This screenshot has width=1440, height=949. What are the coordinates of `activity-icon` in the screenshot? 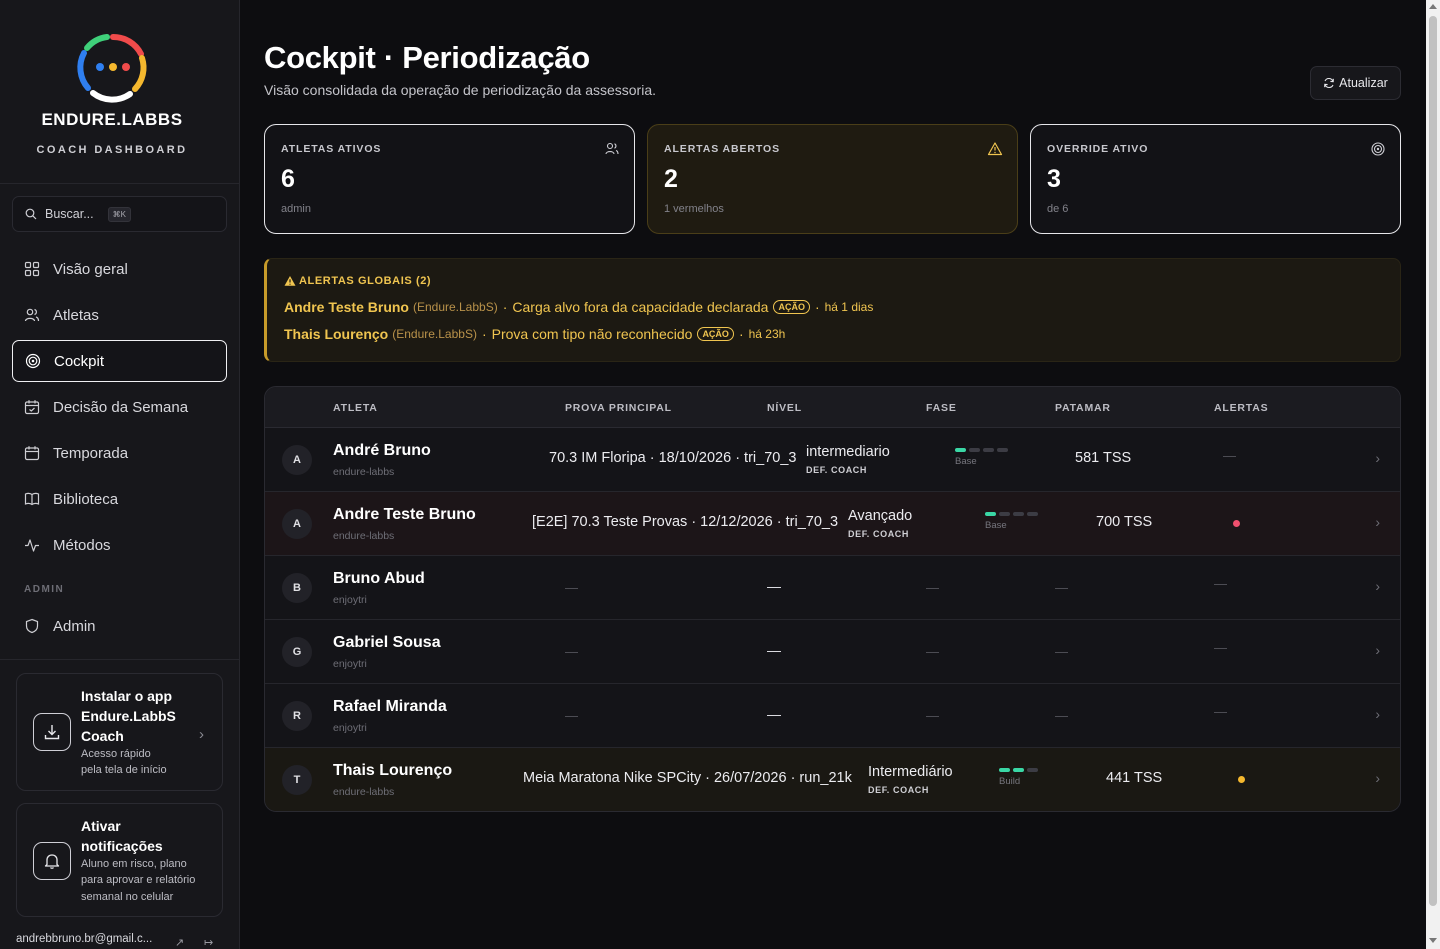 It's located at (32, 545).